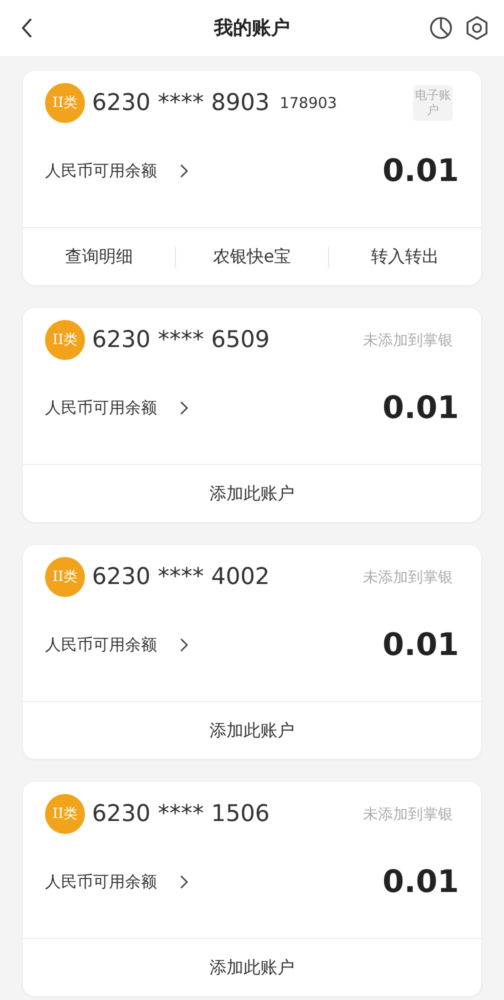 The width and height of the screenshot is (504, 1000). What do you see at coordinates (308, 103) in the screenshot?
I see `account-extra-number: 178903` at bounding box center [308, 103].